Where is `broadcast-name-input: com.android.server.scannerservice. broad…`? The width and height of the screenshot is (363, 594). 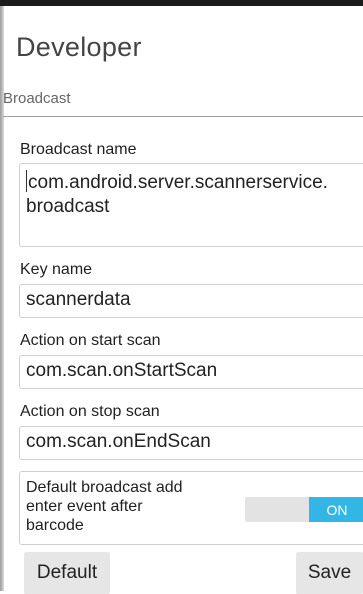
broadcast-name-input: com.android.server.scannerservice. broad… is located at coordinates (191, 205).